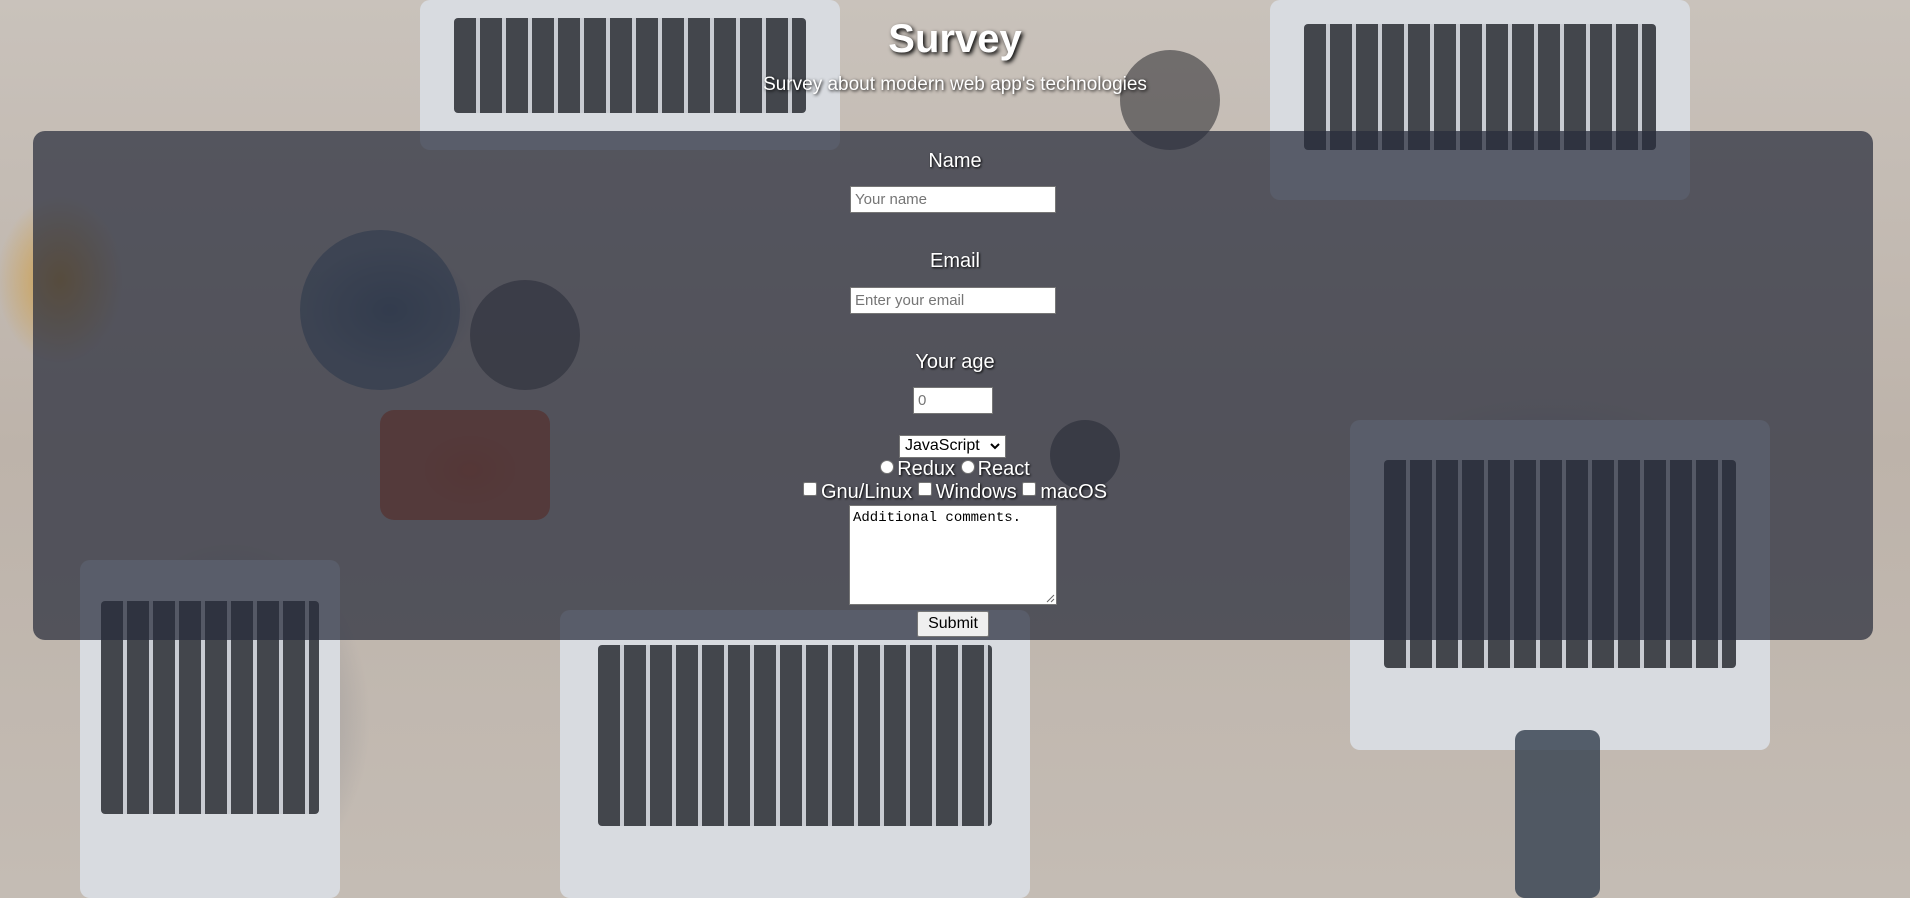  Describe the element at coordinates (955, 39) in the screenshot. I see `page-title: Survey` at that location.